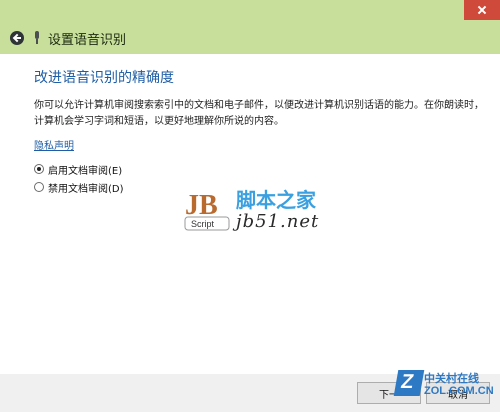 This screenshot has width=500, height=412. What do you see at coordinates (459, 391) in the screenshot?
I see `zol-en-text: ZOL.COM.CN` at bounding box center [459, 391].